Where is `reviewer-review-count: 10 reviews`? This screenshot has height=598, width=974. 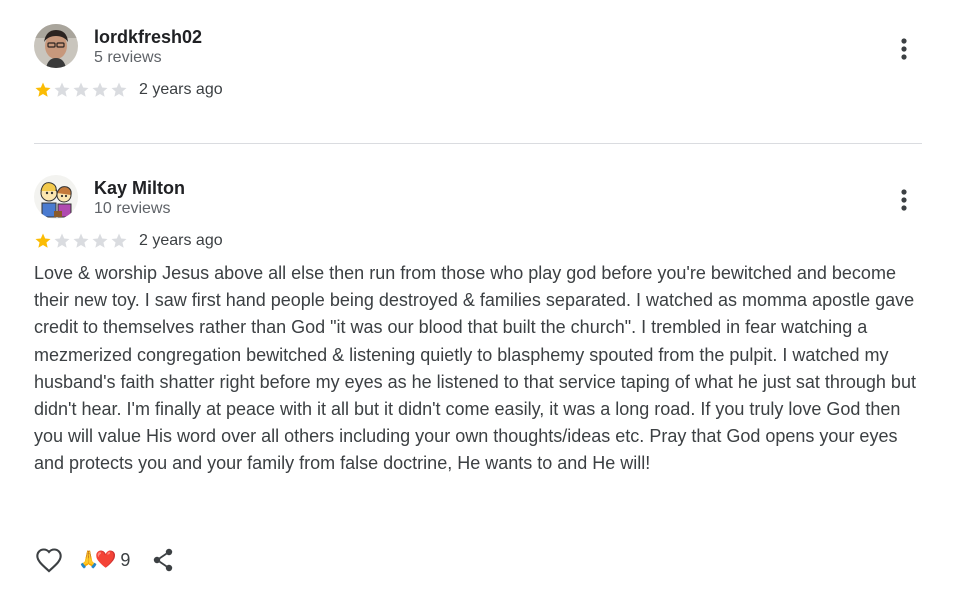 reviewer-review-count: 10 reviews is located at coordinates (132, 208).